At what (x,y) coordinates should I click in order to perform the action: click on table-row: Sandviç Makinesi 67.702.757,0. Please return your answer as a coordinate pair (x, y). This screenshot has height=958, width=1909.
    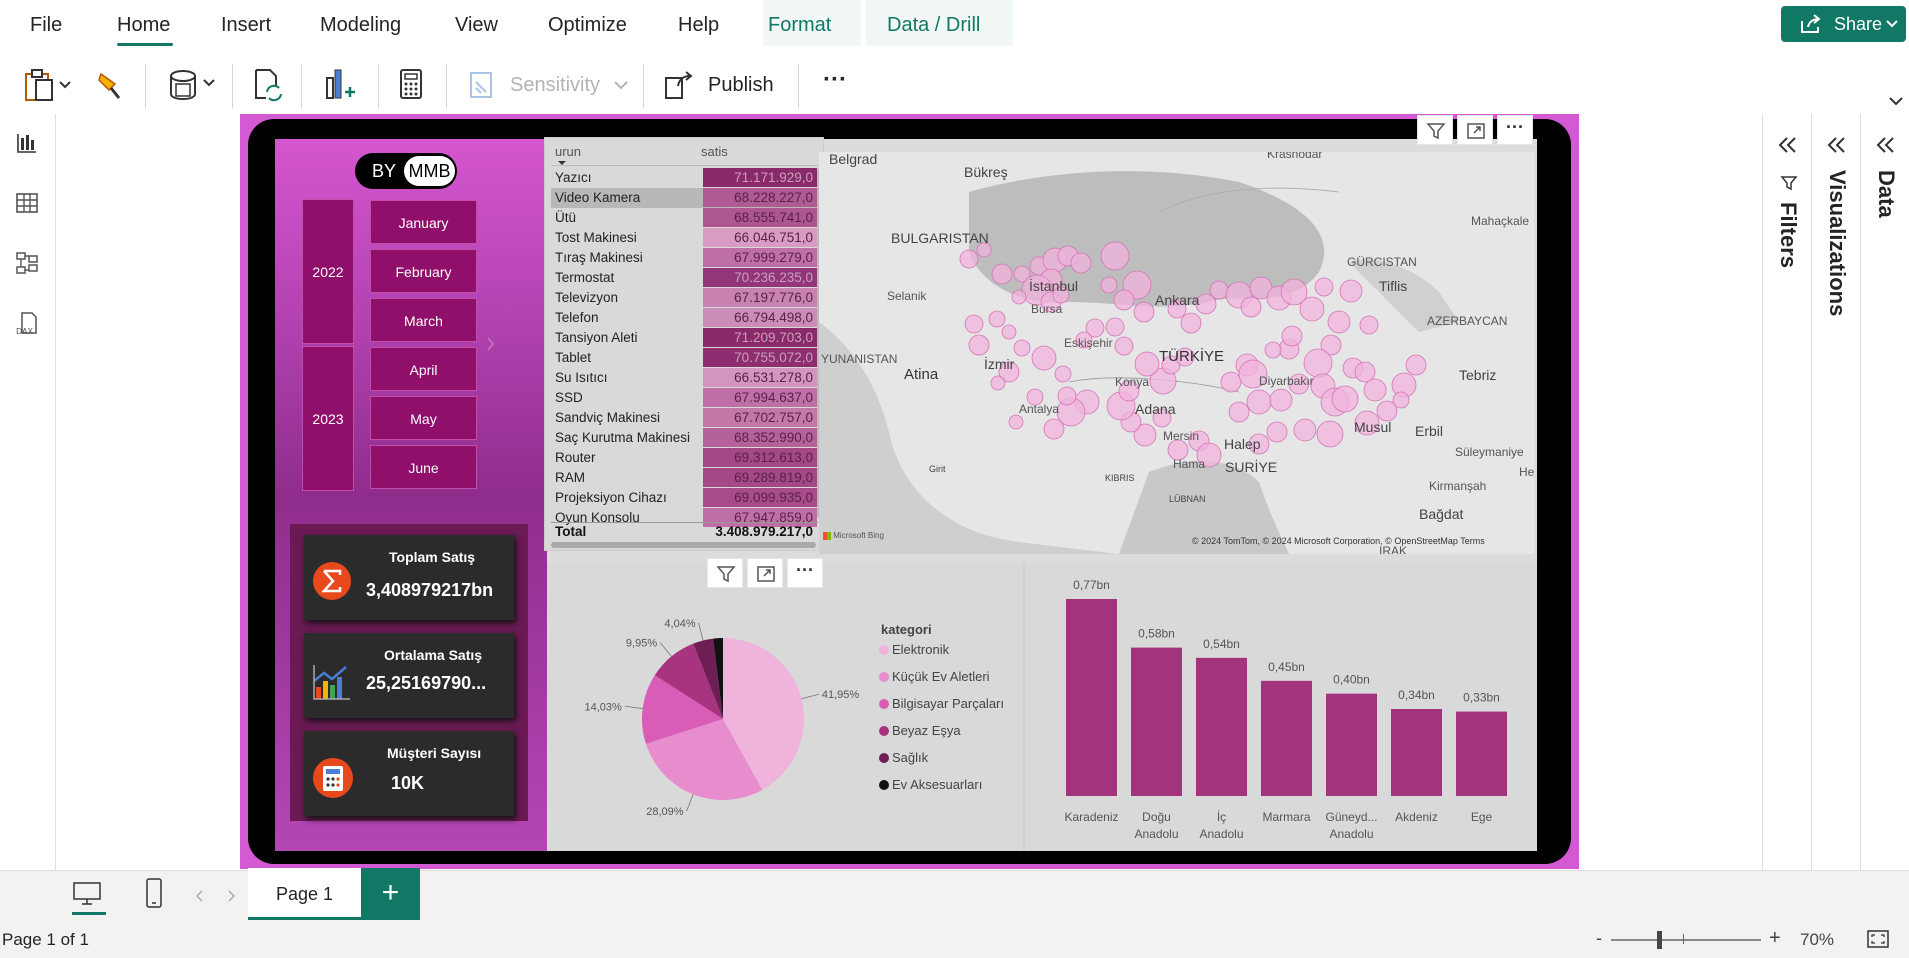
    Looking at the image, I should click on (684, 418).